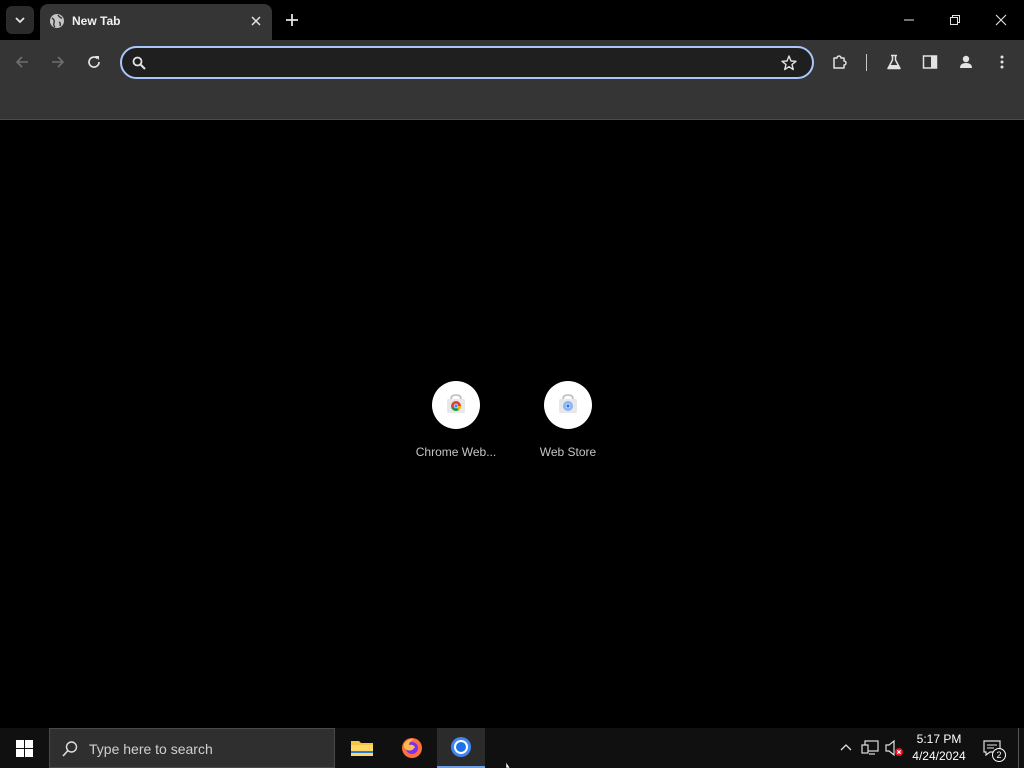 Image resolution: width=1024 pixels, height=768 pixels. I want to click on bookmark-star-icon, so click(789, 63).